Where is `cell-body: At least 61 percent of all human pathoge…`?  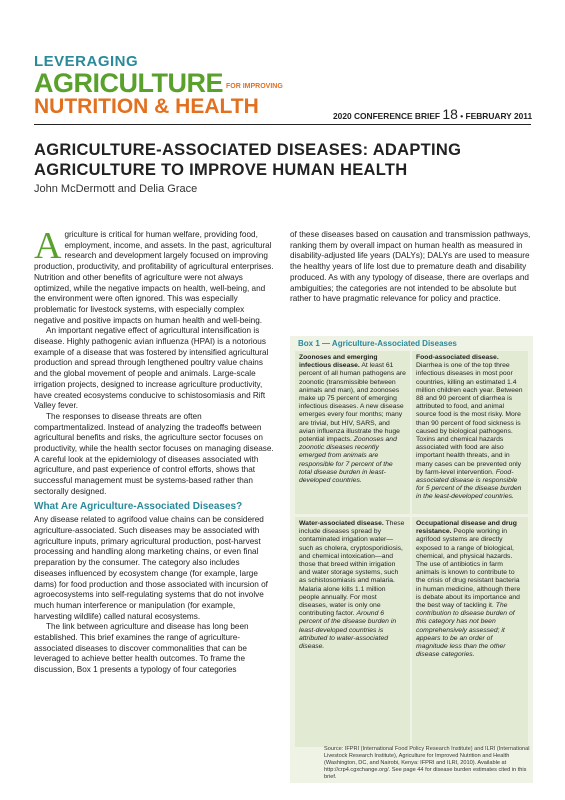 cell-body: At least 61 percent of all human pathoge… is located at coordinates (352, 403).